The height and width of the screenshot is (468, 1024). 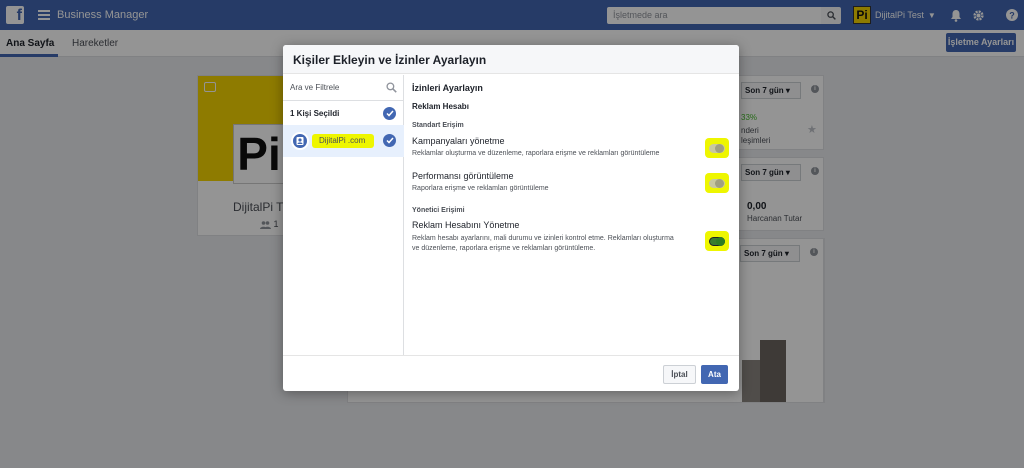 What do you see at coordinates (440, 106) in the screenshot?
I see `asset-section-title: Reklam Hesabı` at bounding box center [440, 106].